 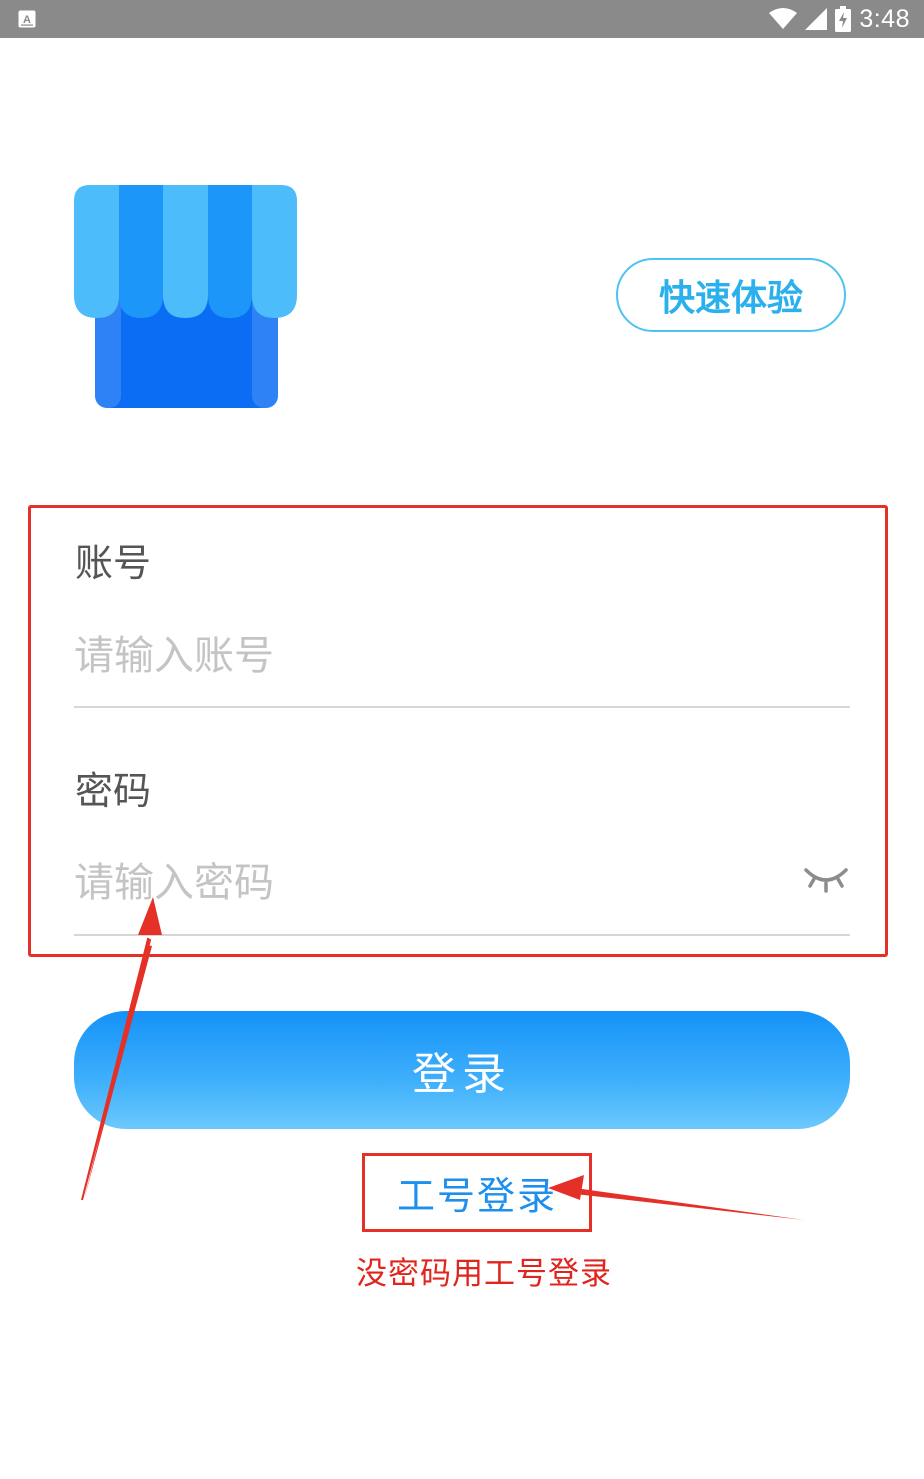 I want to click on account-underline, so click(x=462, y=707).